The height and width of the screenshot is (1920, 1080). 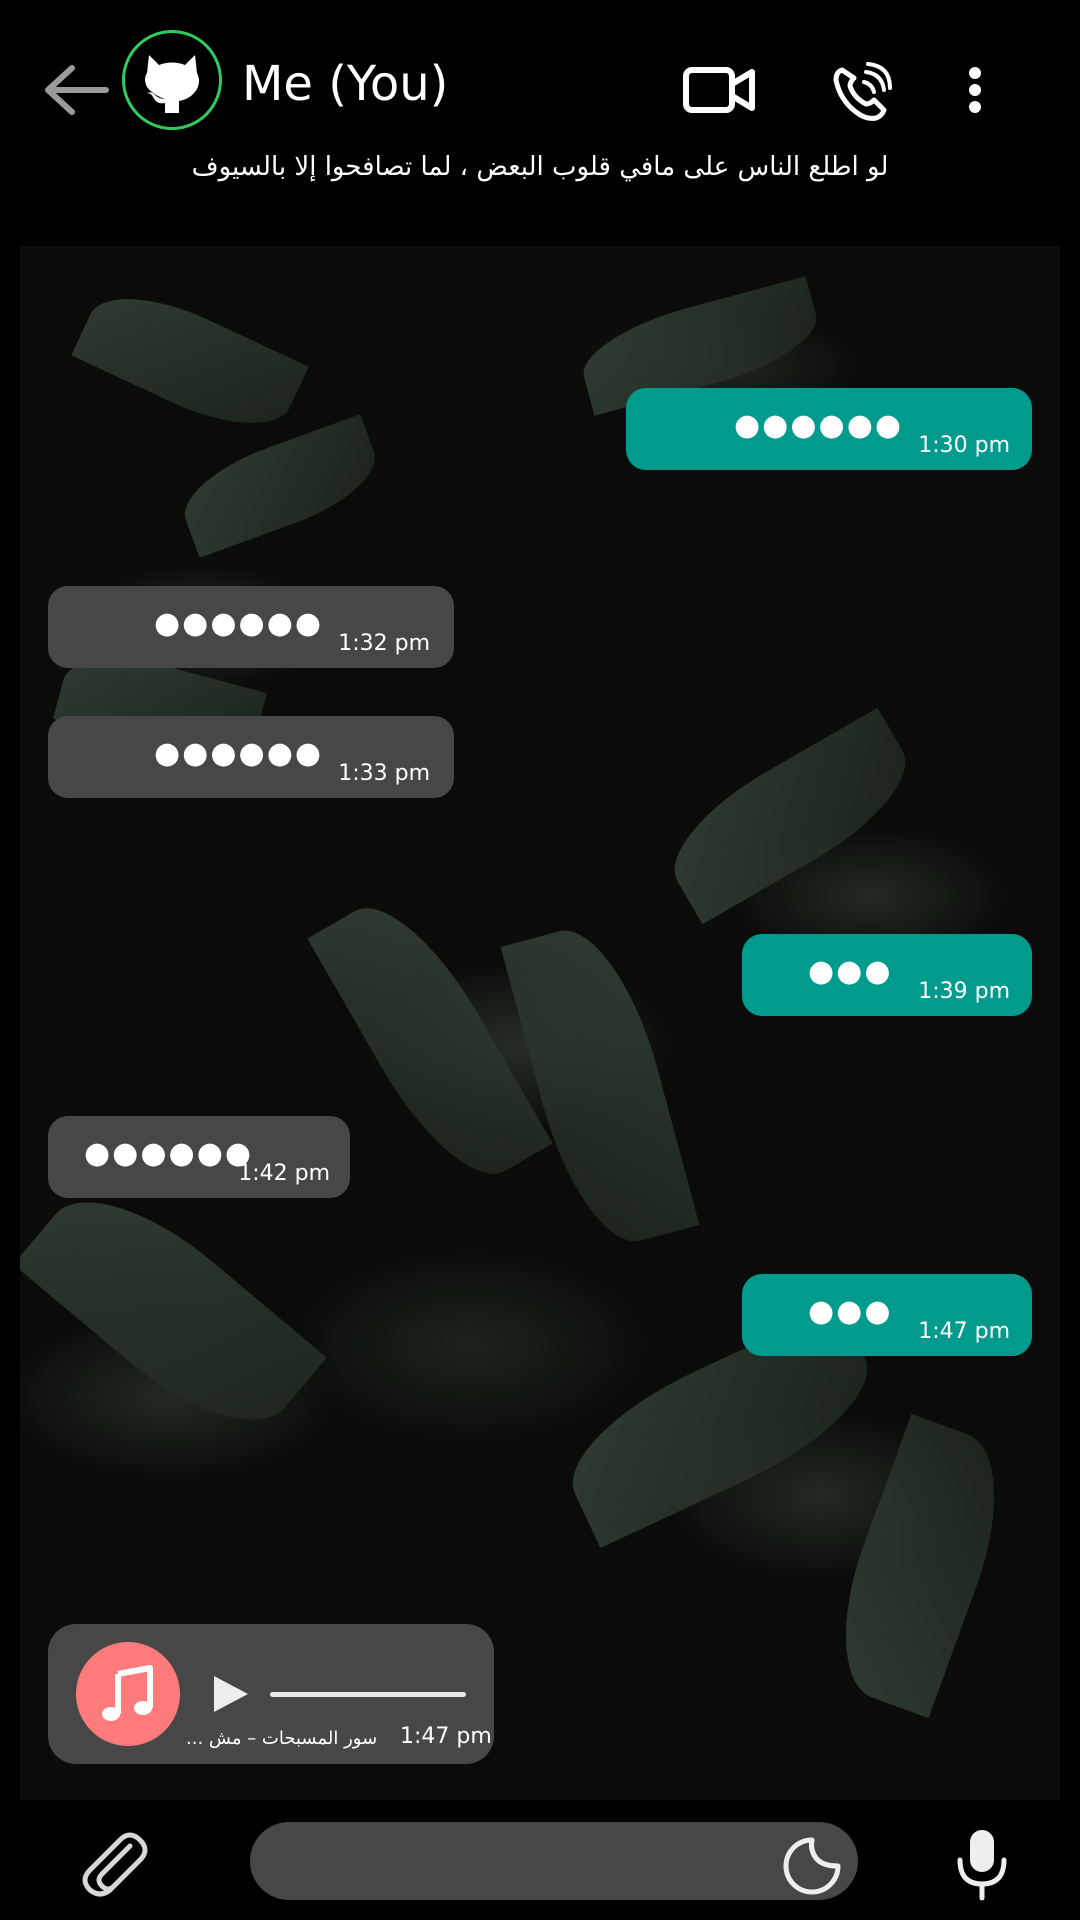 What do you see at coordinates (345, 84) in the screenshot?
I see `chat-title: Me (You)` at bounding box center [345, 84].